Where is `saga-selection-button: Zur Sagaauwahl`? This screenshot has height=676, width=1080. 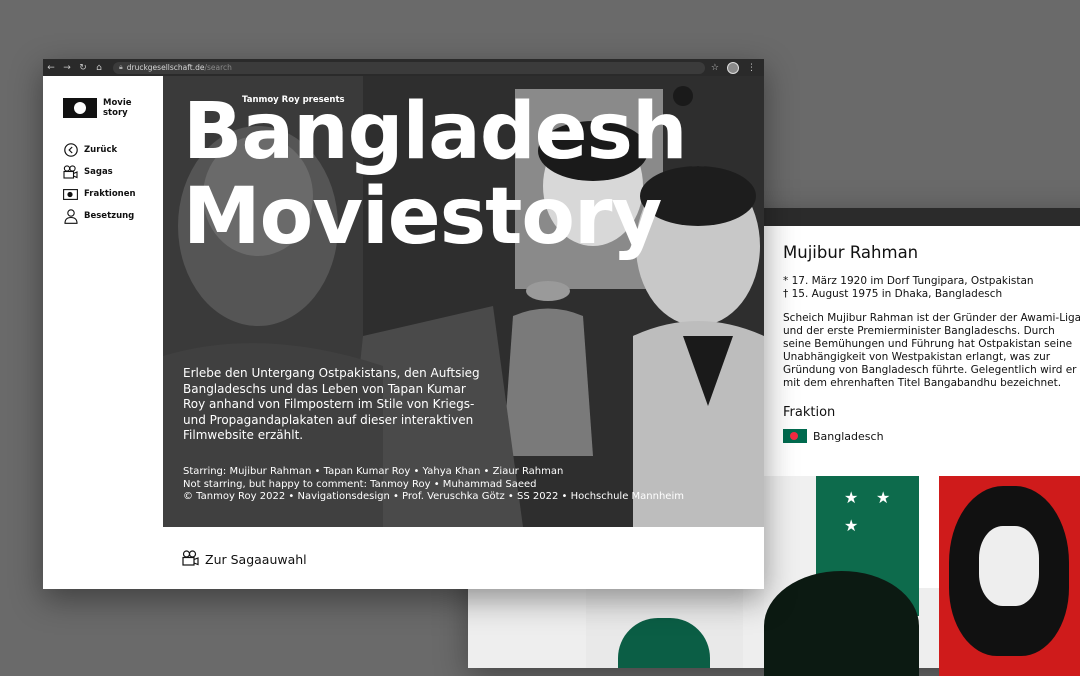
saga-selection-button: Zur Sagaauwahl is located at coordinates (244, 559).